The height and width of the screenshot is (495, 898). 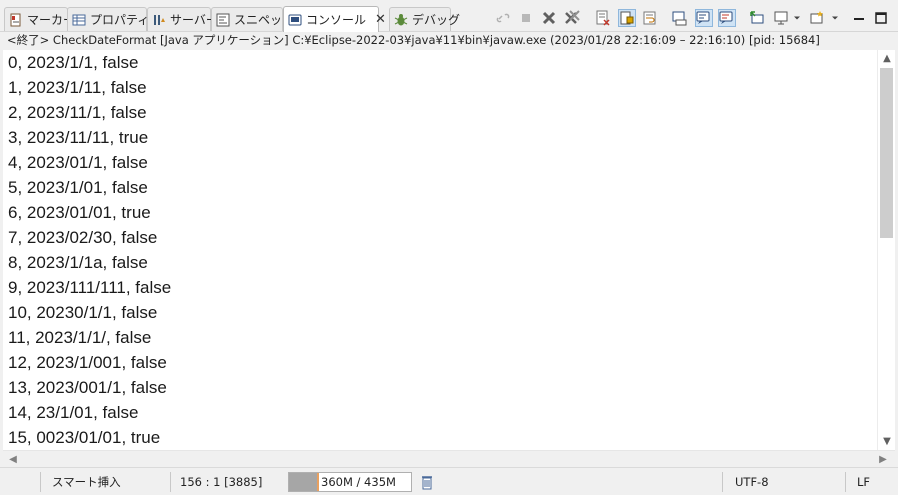 I want to click on console-line: 8, 2023/1/1a, false, so click(x=78, y=262).